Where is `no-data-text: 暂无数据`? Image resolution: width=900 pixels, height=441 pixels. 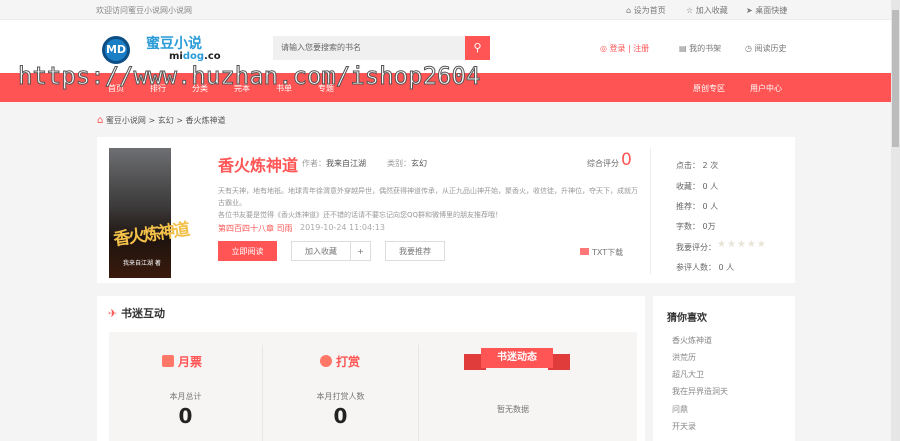 no-data-text: 暂无数据 is located at coordinates (513, 409).